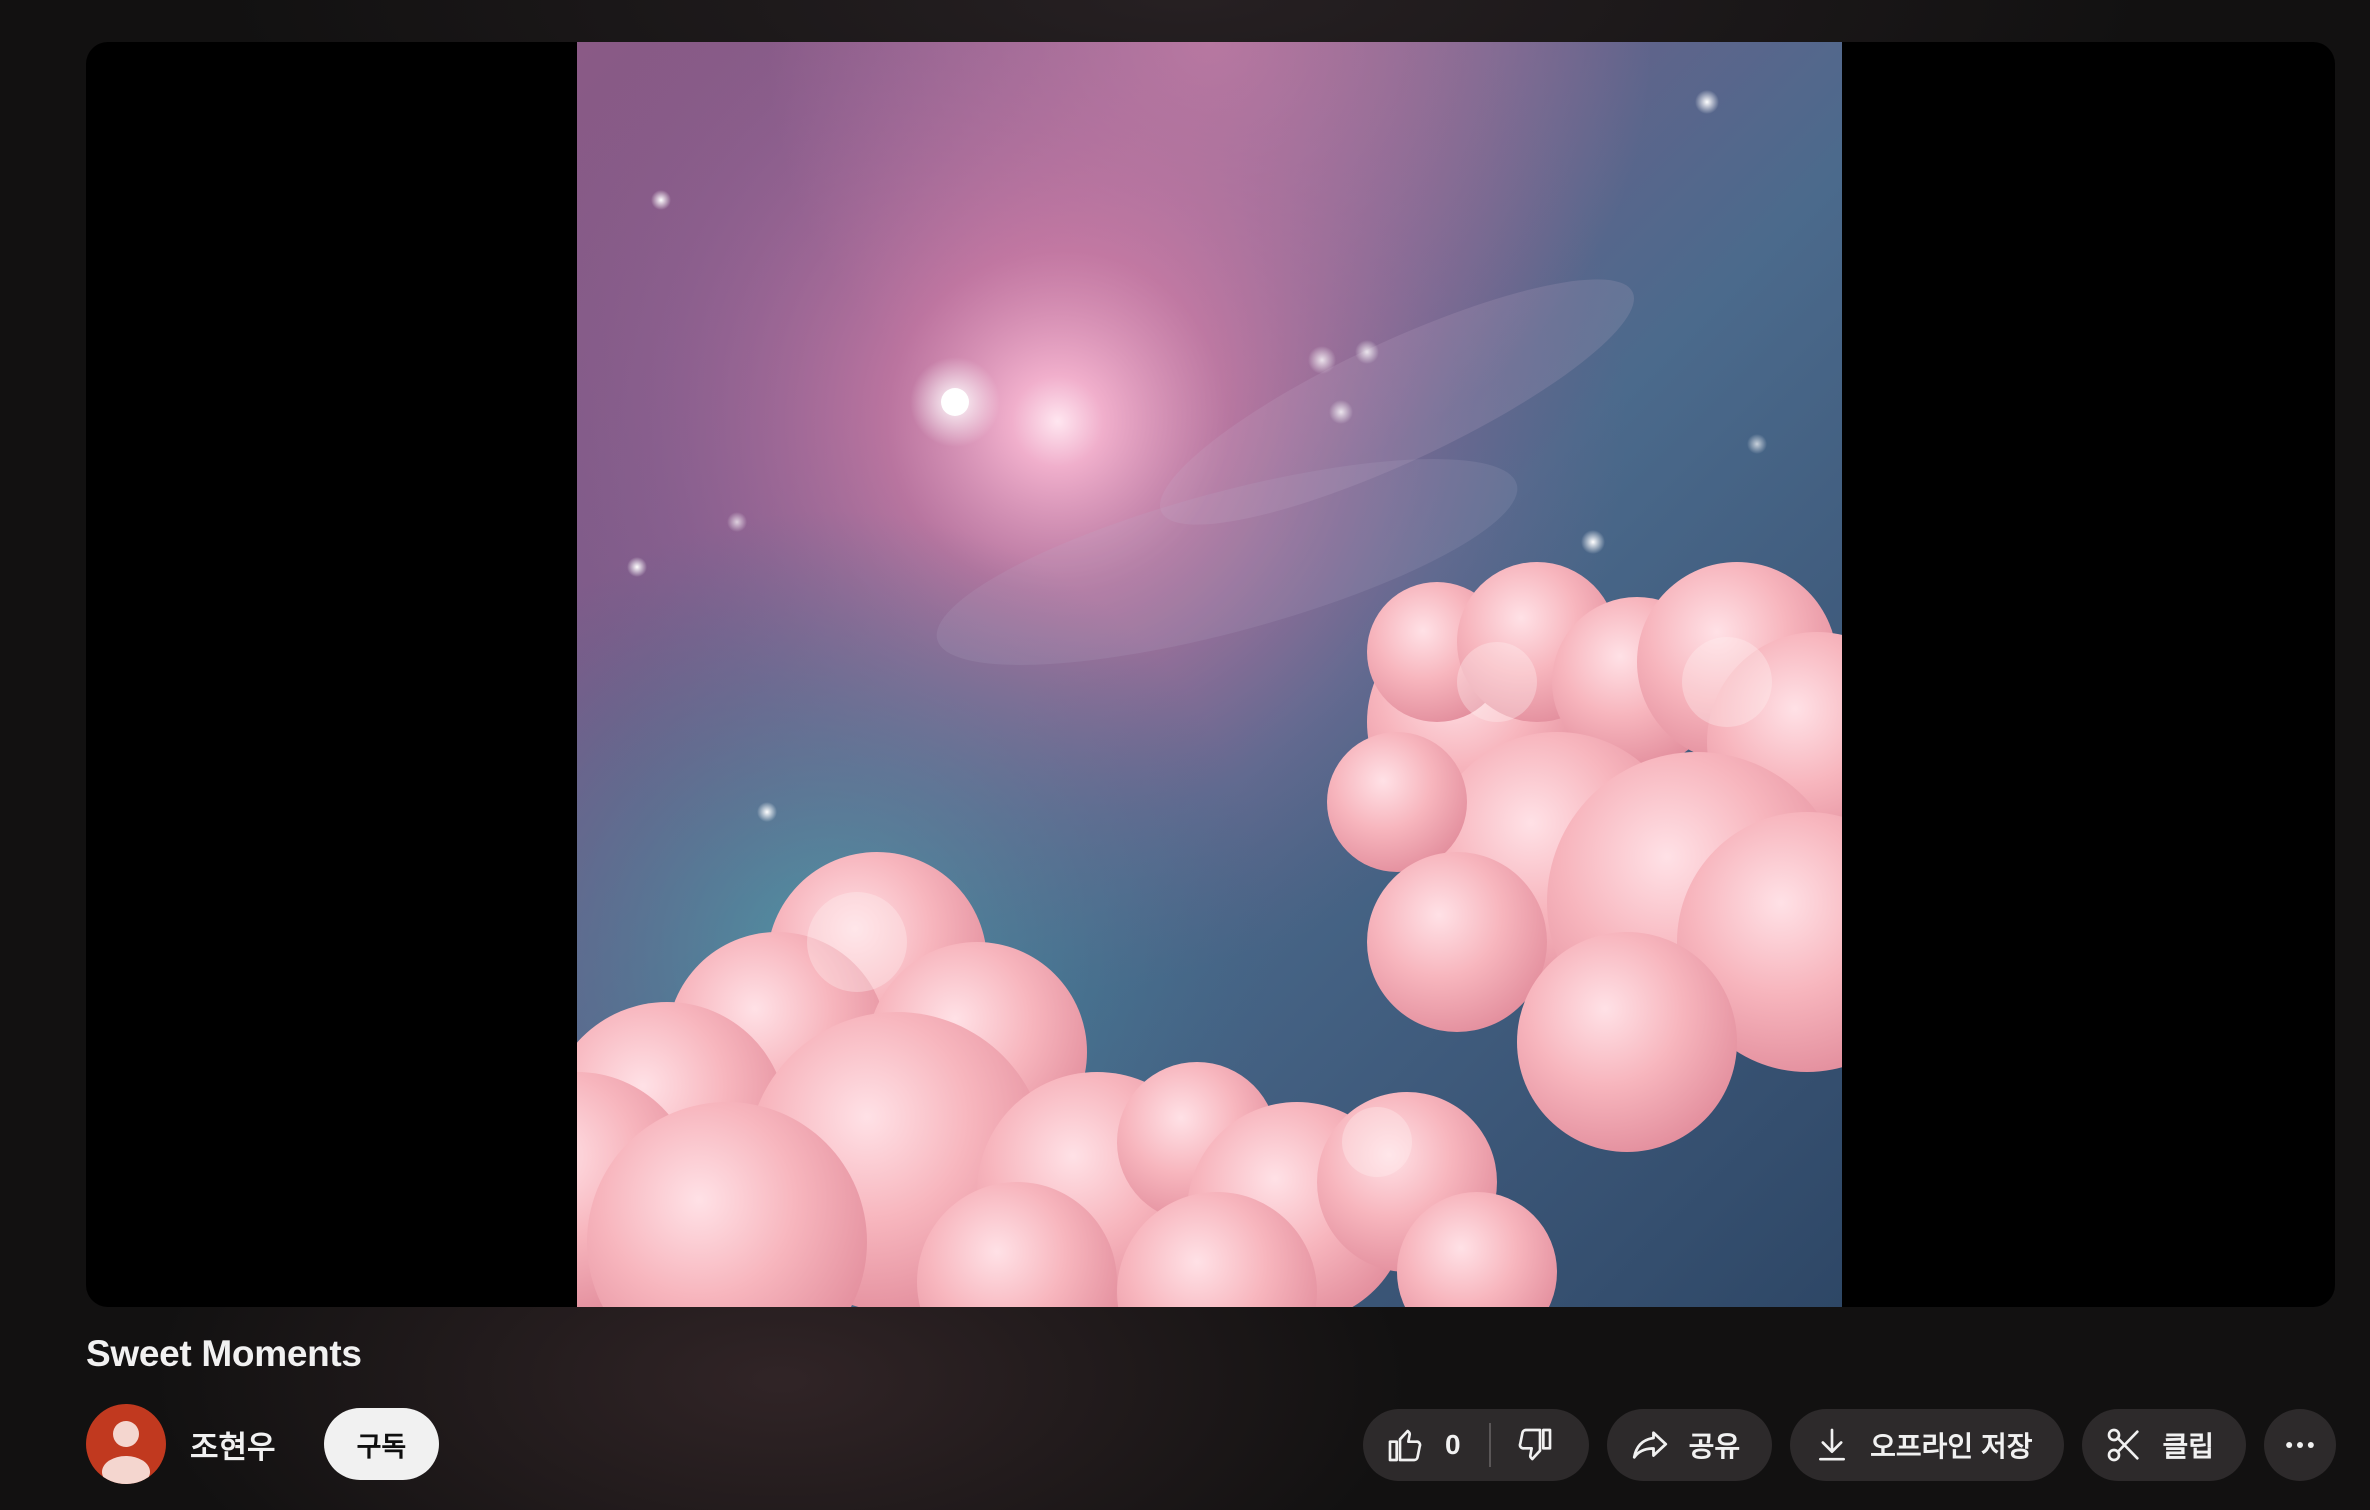 The image size is (2370, 1510). What do you see at coordinates (233, 1444) in the screenshot?
I see `channel-name: 조현우` at bounding box center [233, 1444].